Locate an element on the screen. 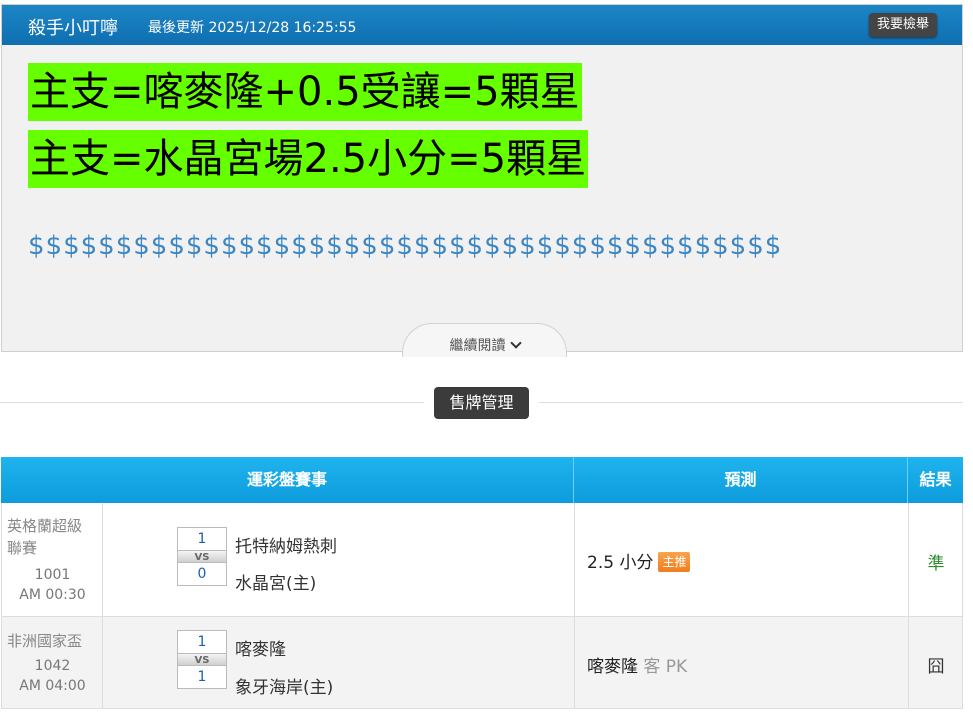  author-name: 殺手小叮嚀 is located at coordinates (73, 27).